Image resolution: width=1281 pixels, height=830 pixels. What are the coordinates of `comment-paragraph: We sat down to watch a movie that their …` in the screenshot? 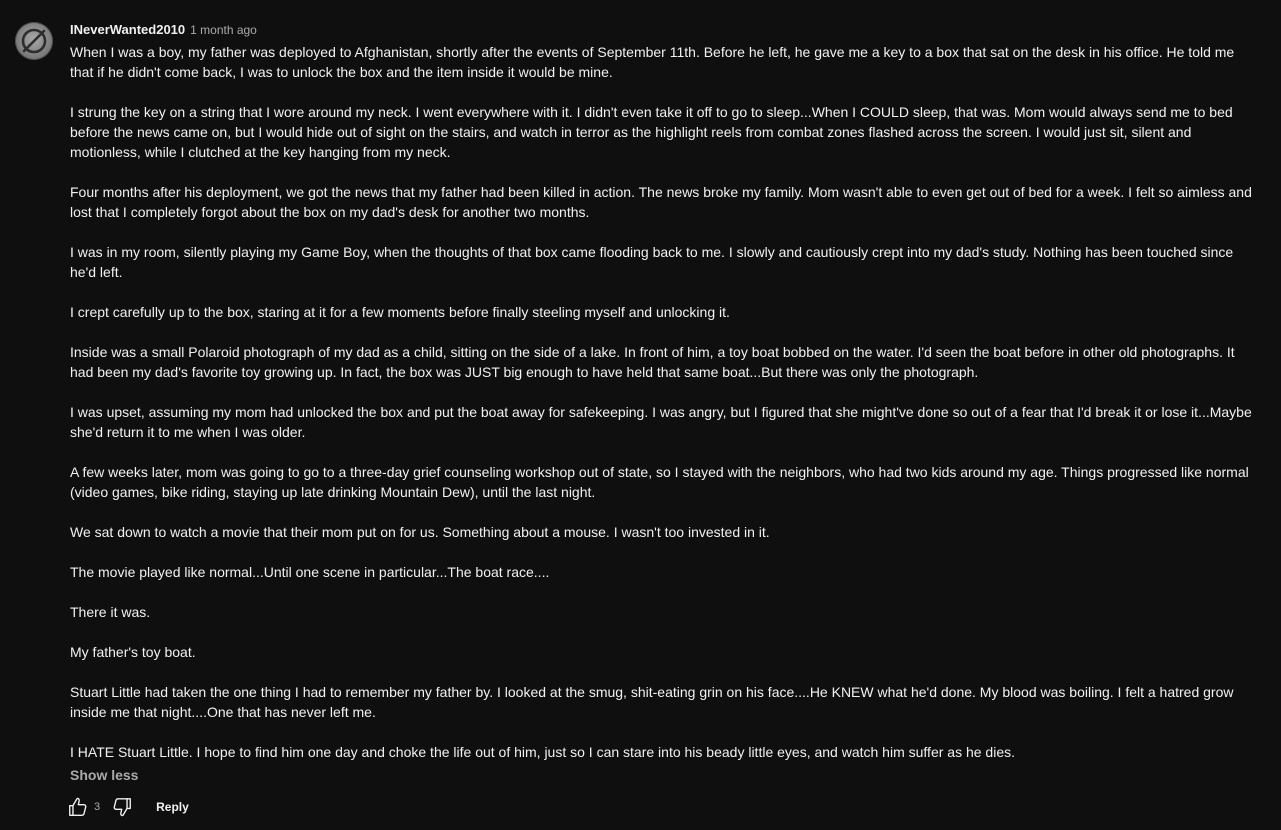 It's located at (420, 532).